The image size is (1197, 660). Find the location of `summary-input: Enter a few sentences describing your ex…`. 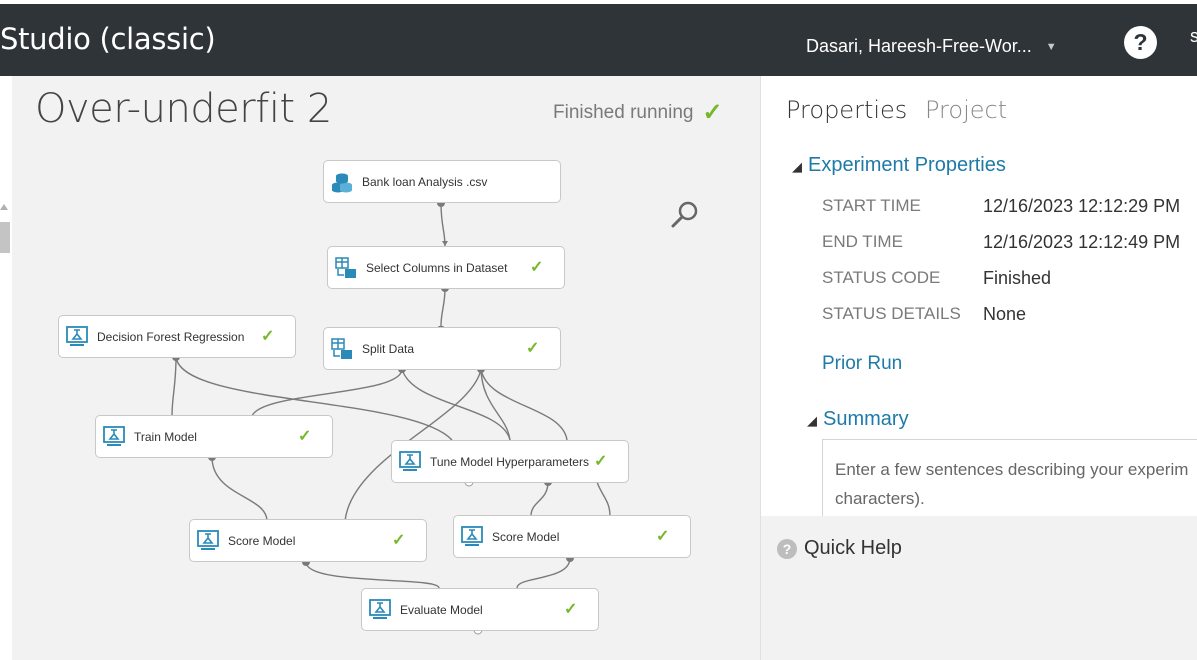

summary-input: Enter a few sentences describing your ex… is located at coordinates (1009, 477).